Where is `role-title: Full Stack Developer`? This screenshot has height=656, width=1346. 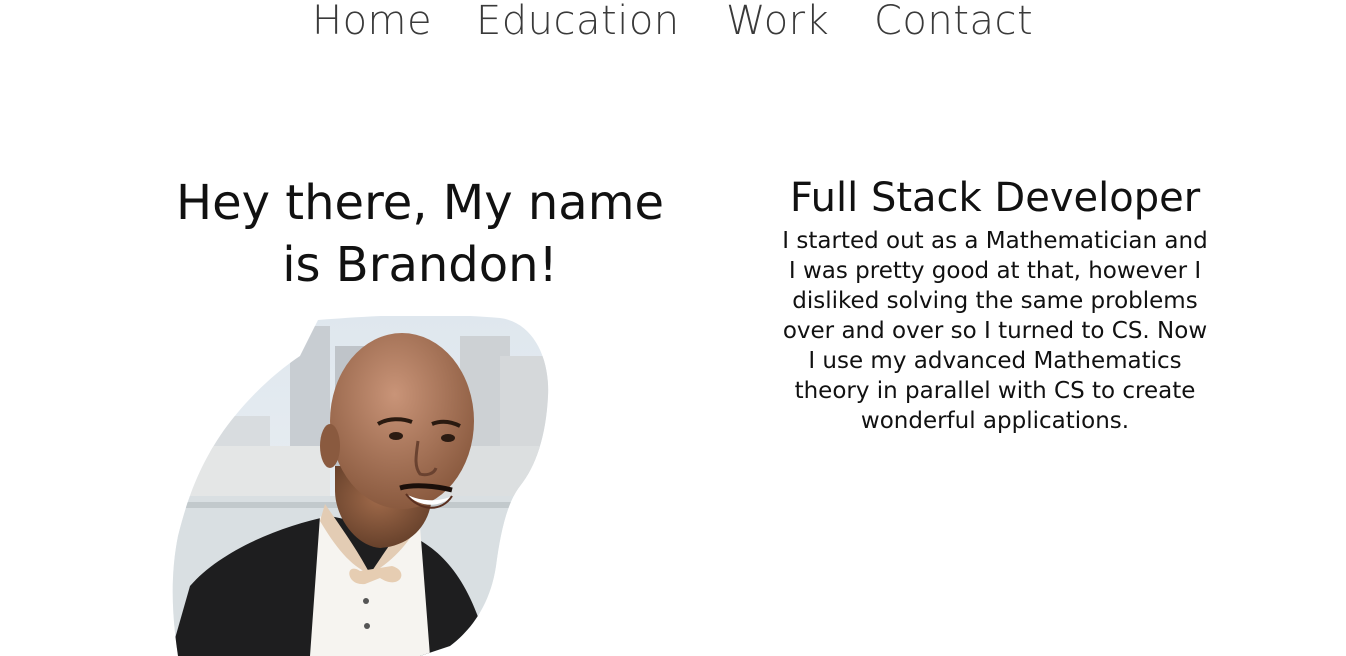
role-title: Full Stack Developer is located at coordinates (995, 198).